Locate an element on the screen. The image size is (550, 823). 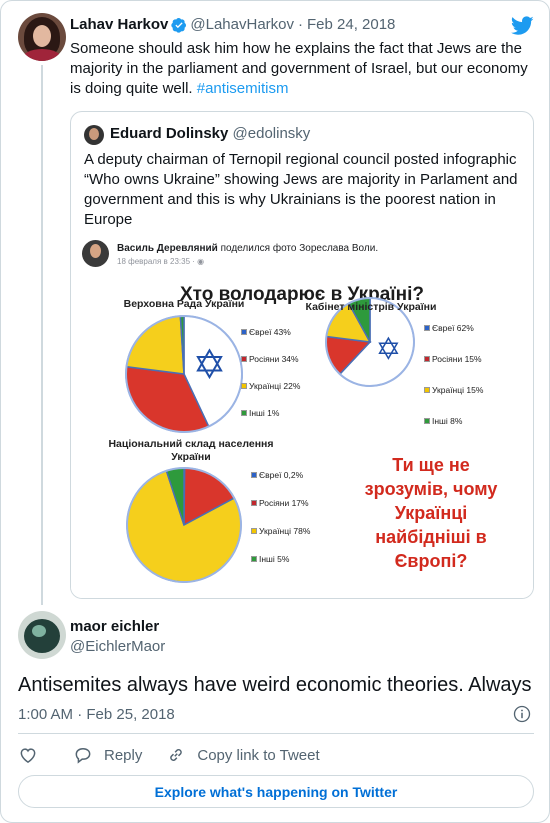
divider is located at coordinates (276, 733).